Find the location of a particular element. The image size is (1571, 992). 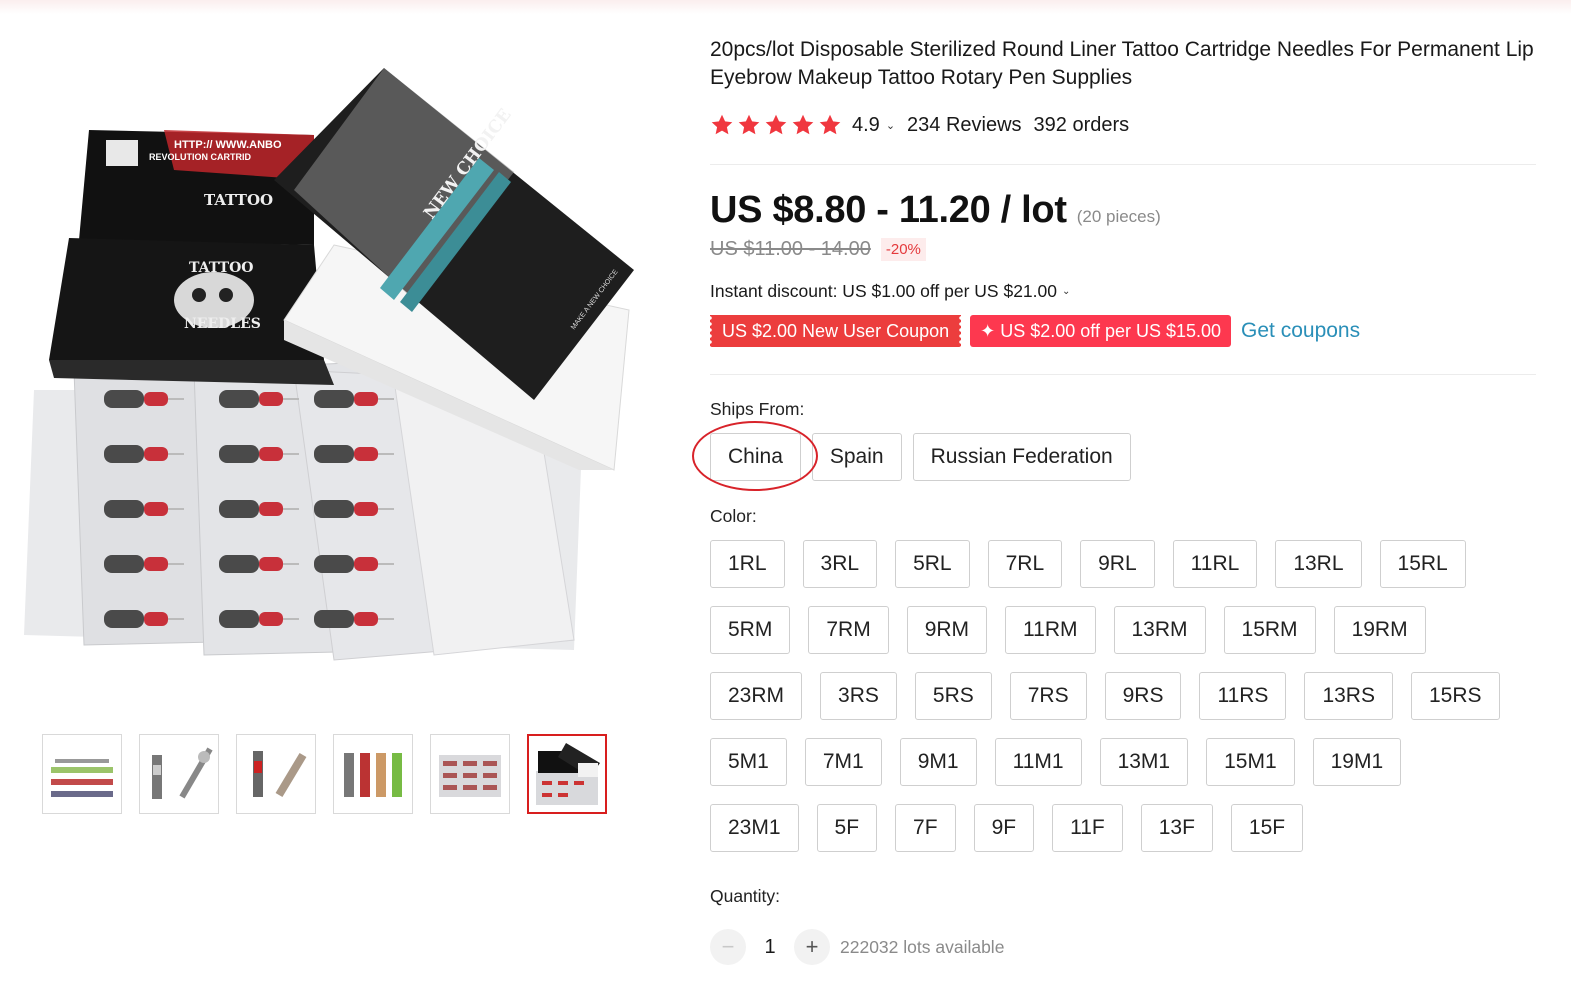

color-option-row: 5M1 7M1 9M1 11M1 13M1 15M1 19M1 is located at coordinates (1123, 762).